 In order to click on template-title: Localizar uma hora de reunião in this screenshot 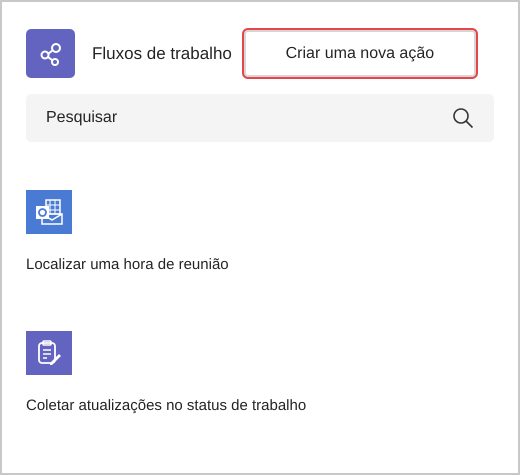, I will do `click(127, 265)`.